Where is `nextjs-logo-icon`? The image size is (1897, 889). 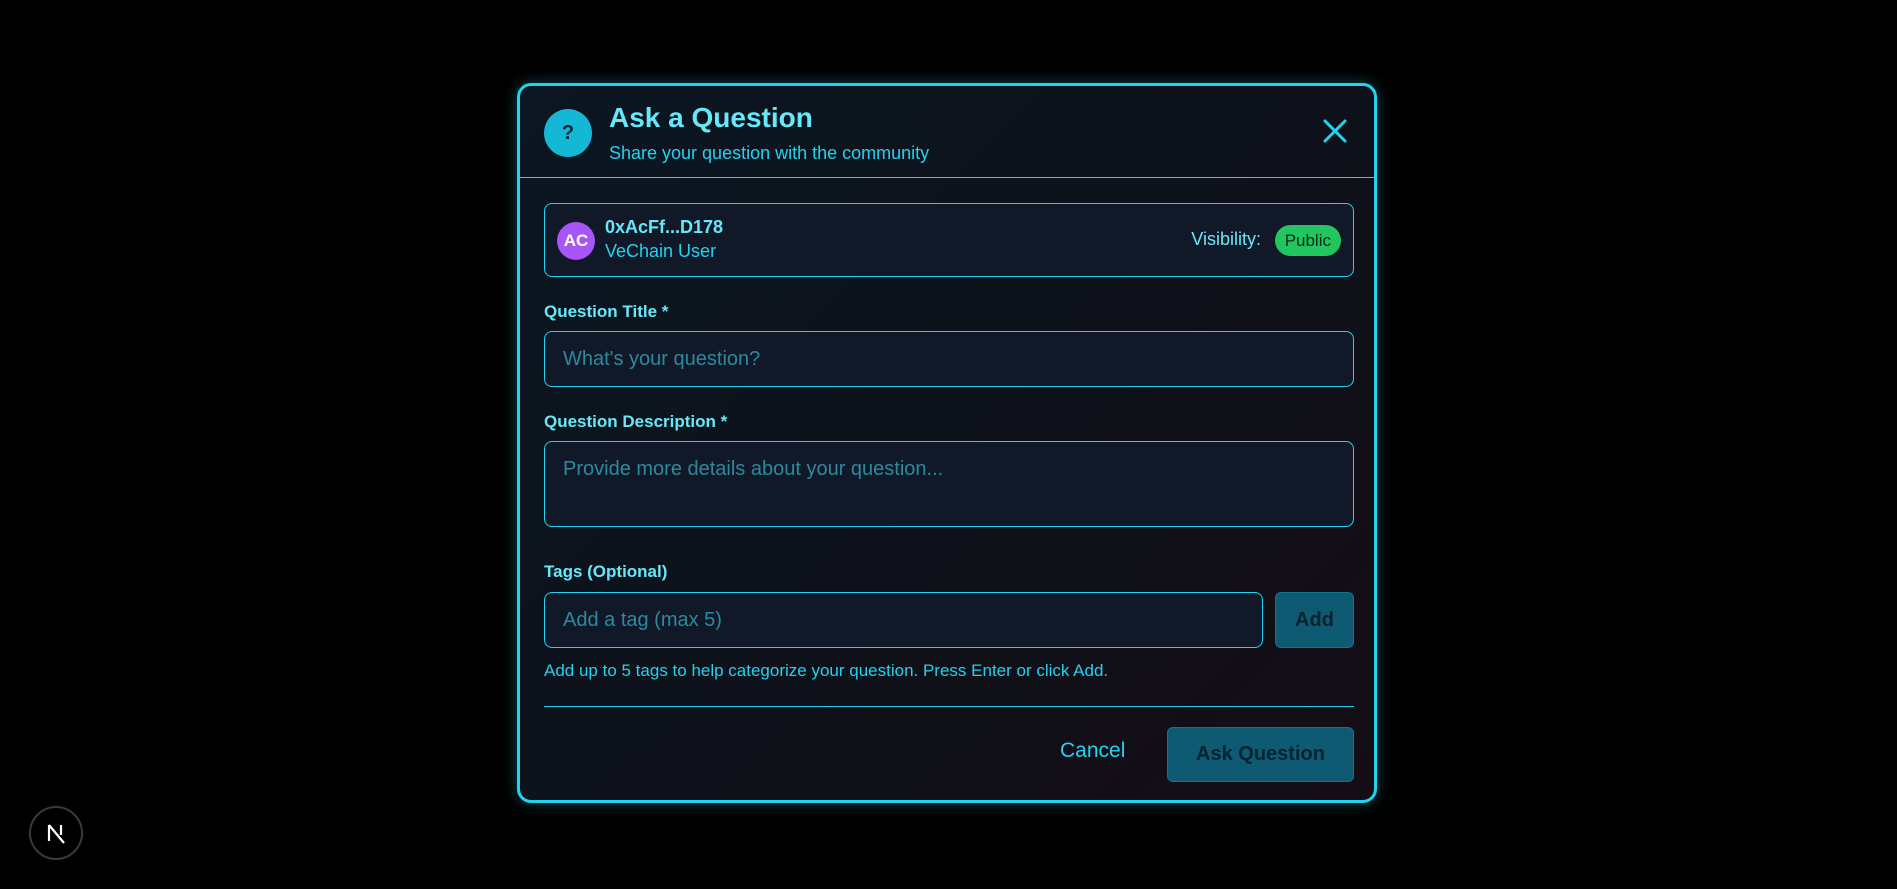 nextjs-logo-icon is located at coordinates (56, 834).